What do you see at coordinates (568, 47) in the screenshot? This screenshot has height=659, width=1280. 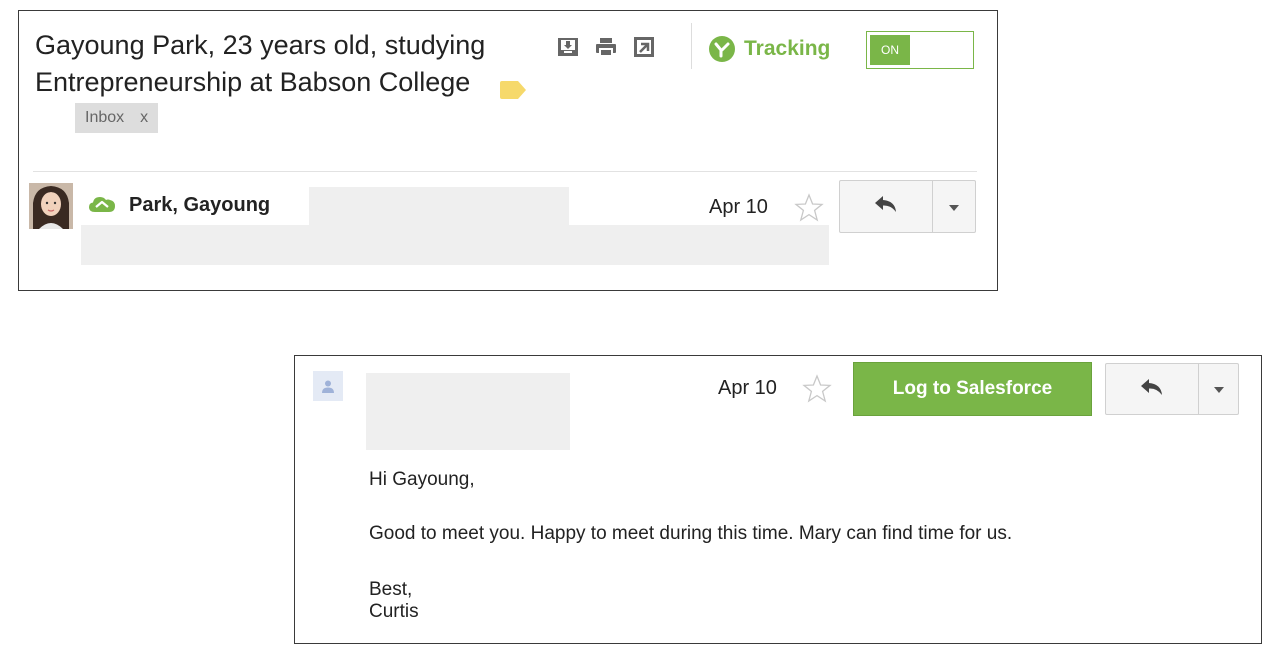 I see `download-icon` at bounding box center [568, 47].